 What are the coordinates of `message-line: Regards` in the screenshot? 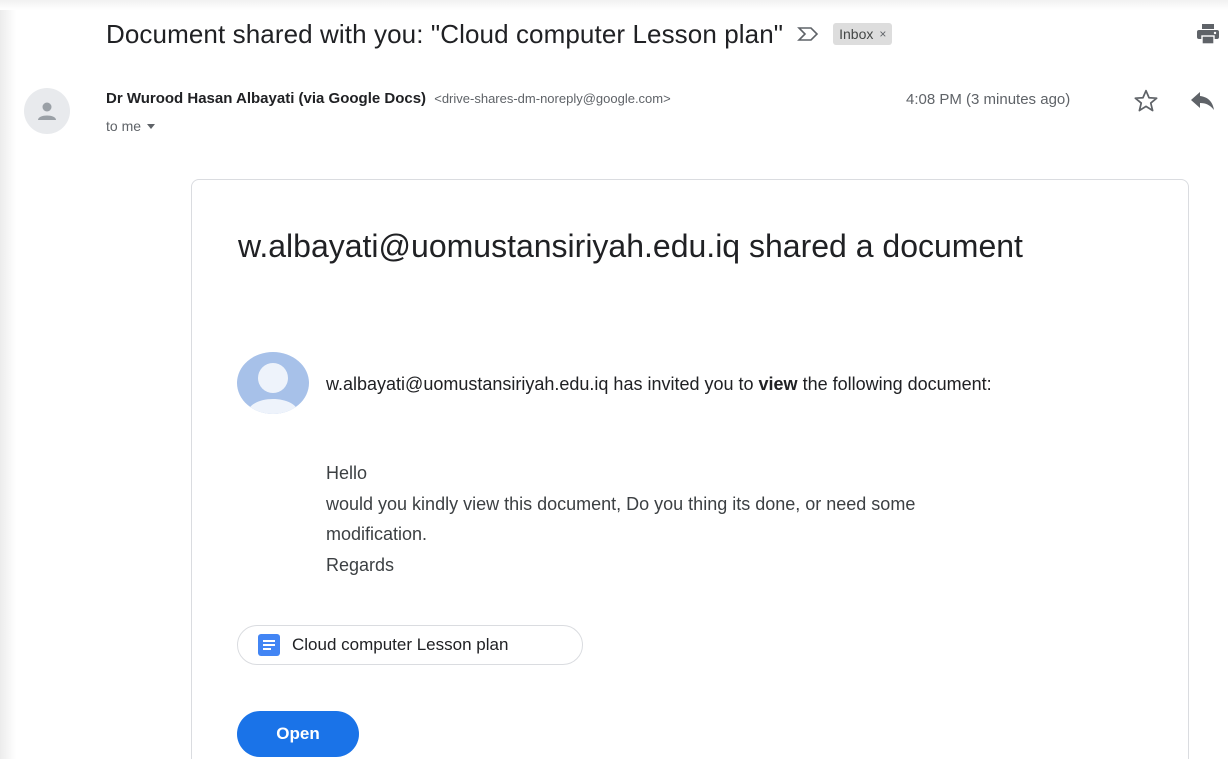 It's located at (360, 564).